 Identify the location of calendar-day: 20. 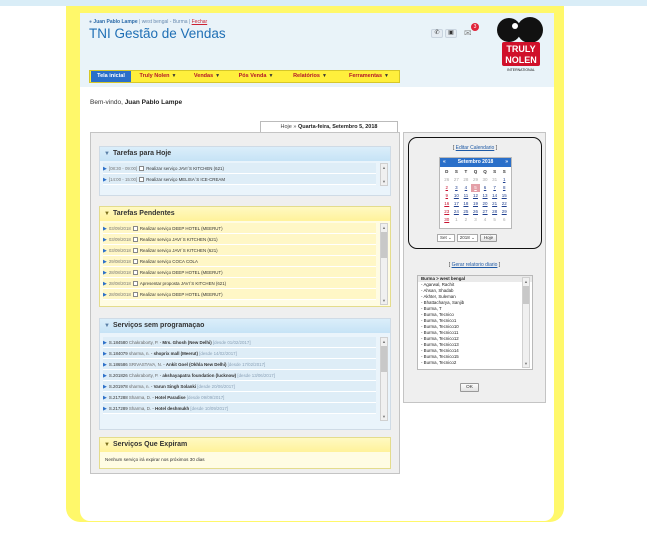
(485, 204).